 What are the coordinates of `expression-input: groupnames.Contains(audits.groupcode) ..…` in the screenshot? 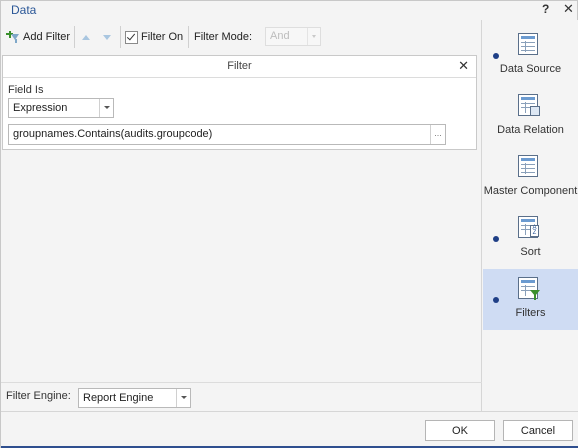 It's located at (227, 134).